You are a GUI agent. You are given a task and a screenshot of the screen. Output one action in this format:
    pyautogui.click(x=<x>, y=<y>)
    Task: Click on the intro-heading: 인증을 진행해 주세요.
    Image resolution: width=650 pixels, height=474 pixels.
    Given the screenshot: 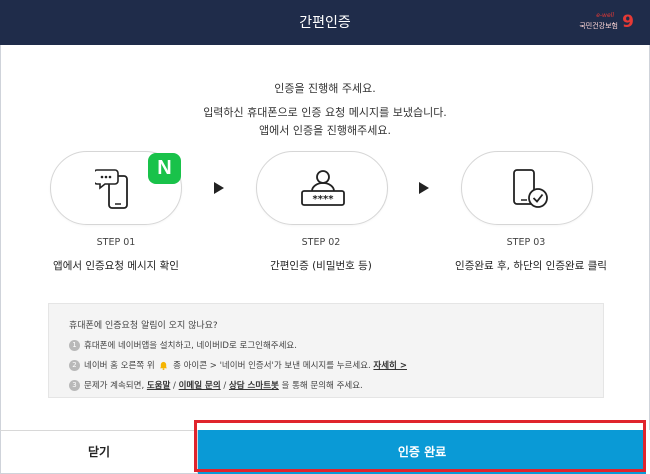 What is the action you would take?
    pyautogui.click(x=325, y=88)
    